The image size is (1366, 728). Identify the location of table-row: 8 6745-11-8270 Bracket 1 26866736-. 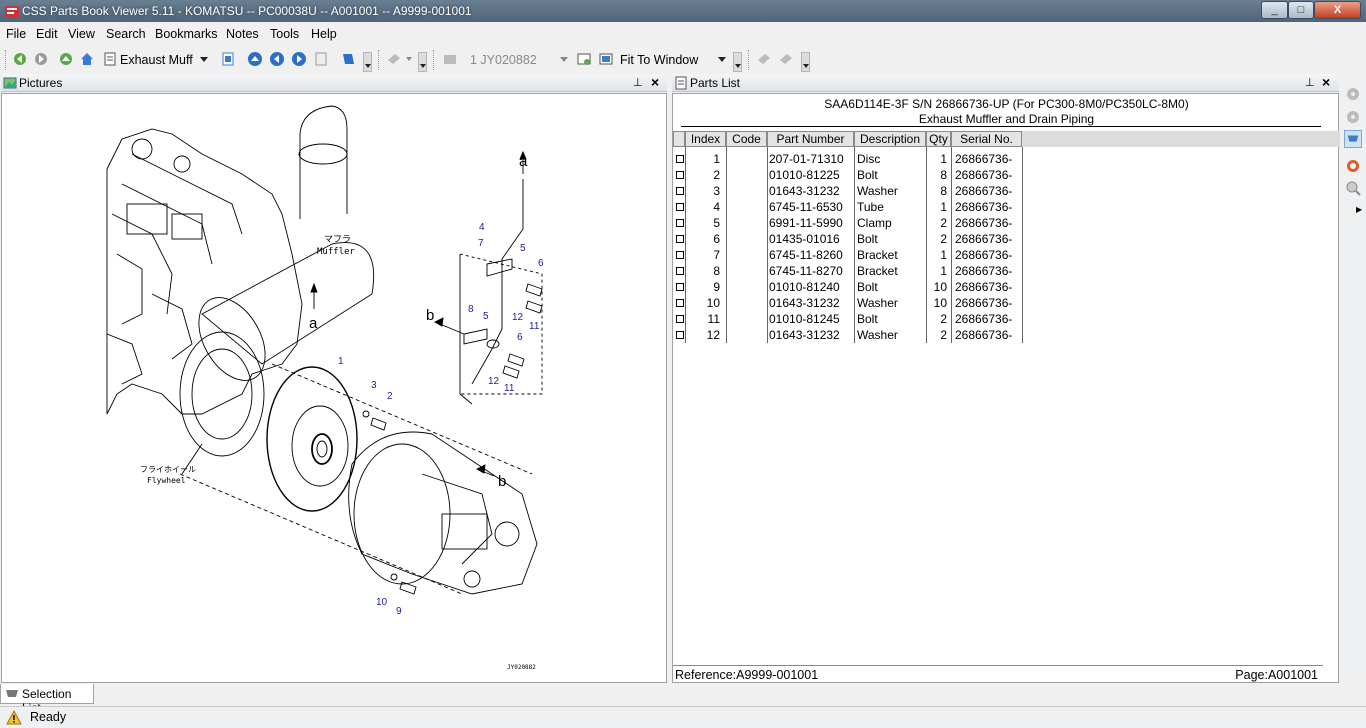
(1006, 271).